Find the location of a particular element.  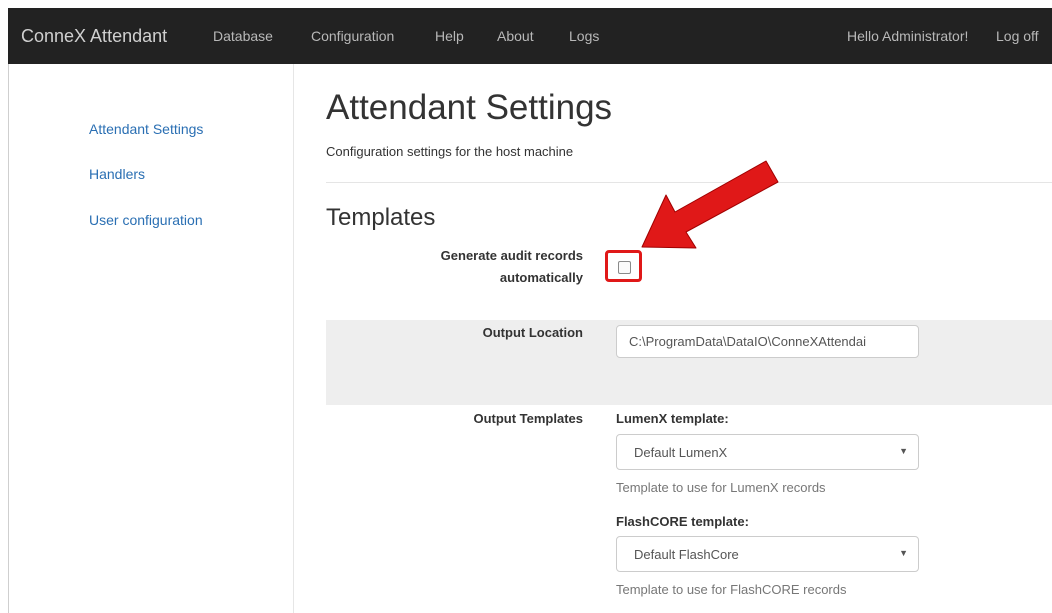

page-title: Attendant Settings is located at coordinates (469, 107).